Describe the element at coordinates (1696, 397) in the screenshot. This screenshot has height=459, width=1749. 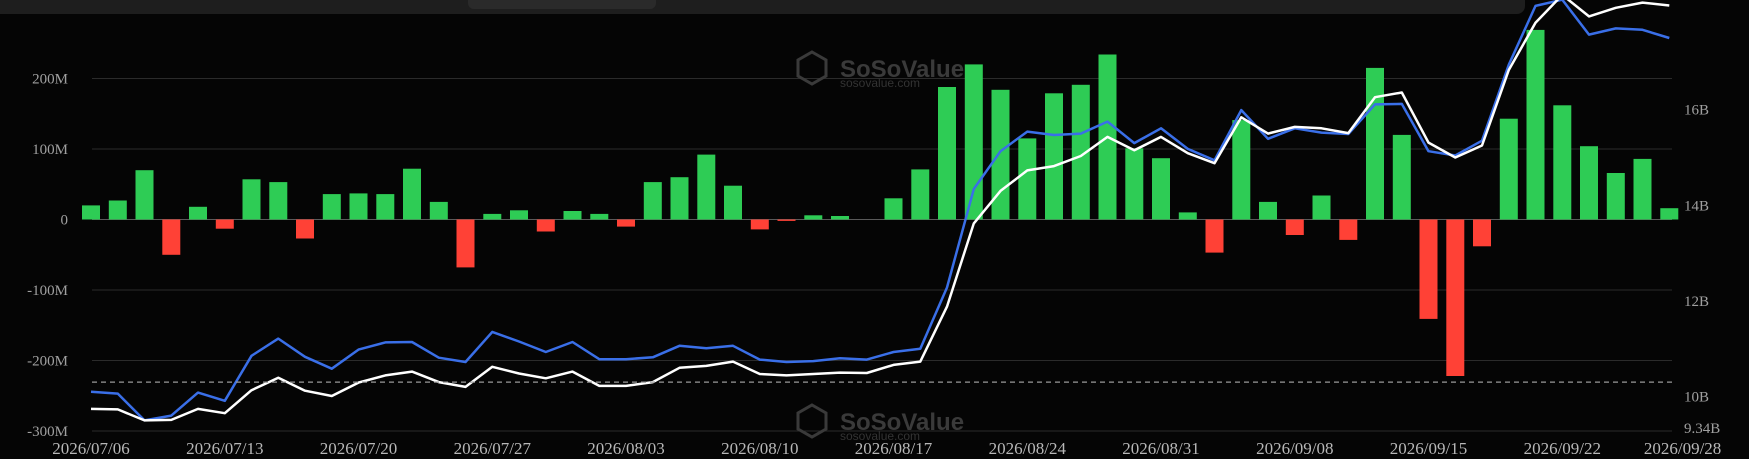
I see `y-right-tick-label: 10B` at that location.